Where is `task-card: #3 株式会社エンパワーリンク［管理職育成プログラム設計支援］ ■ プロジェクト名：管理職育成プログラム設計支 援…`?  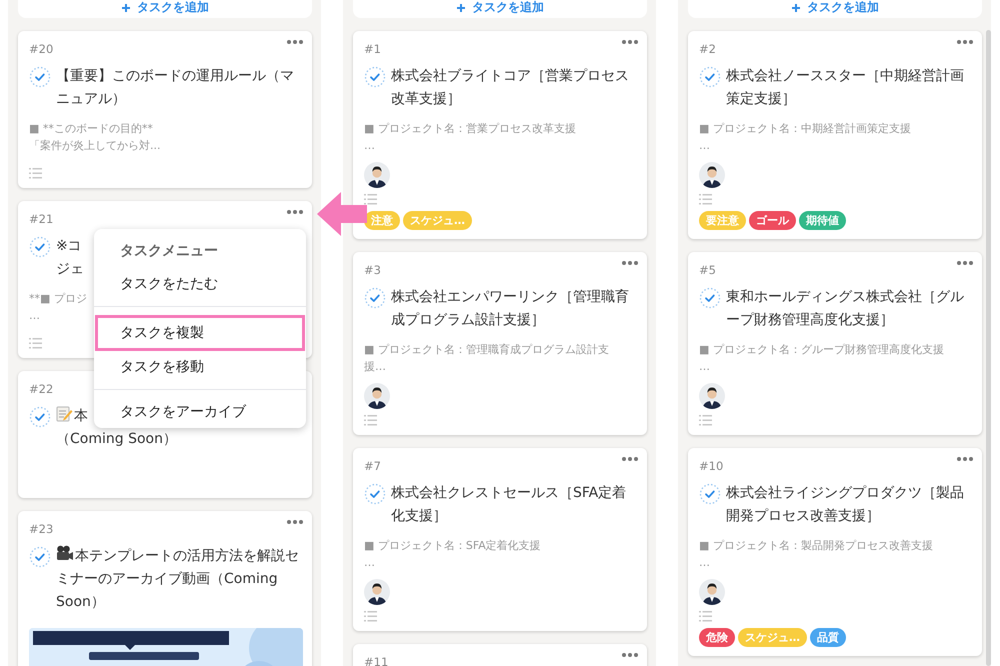
task-card: #3 株式会社エンパワーリンク［管理職育成プログラム設計支援］ ■ プロジェクト名：管理職育成プログラム設計支 援… is located at coordinates (500, 343).